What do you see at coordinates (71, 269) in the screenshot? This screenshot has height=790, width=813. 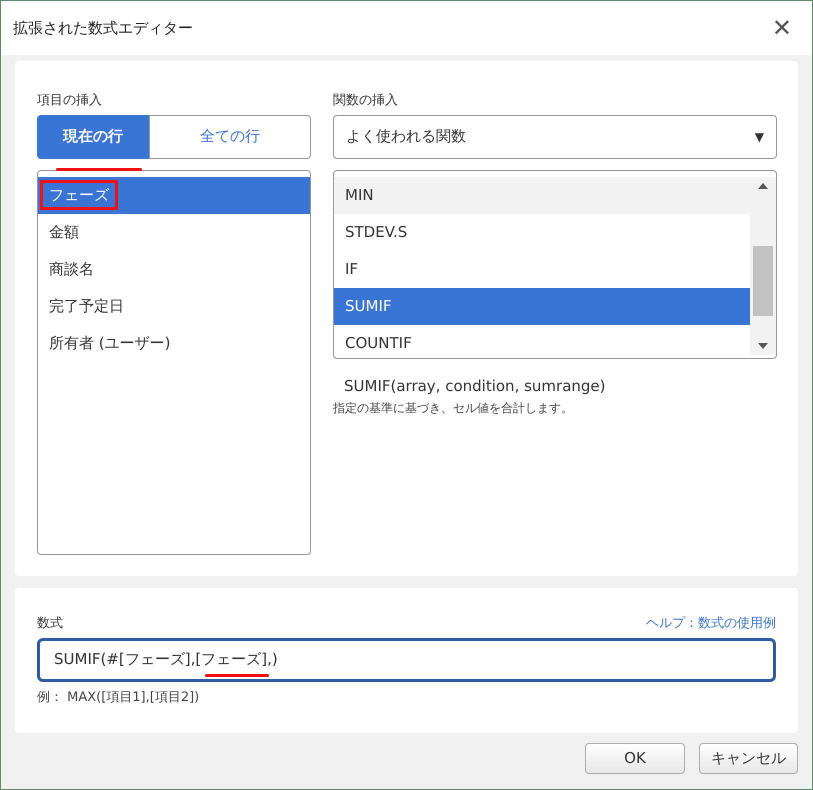 I see `item-label: 商談名` at bounding box center [71, 269].